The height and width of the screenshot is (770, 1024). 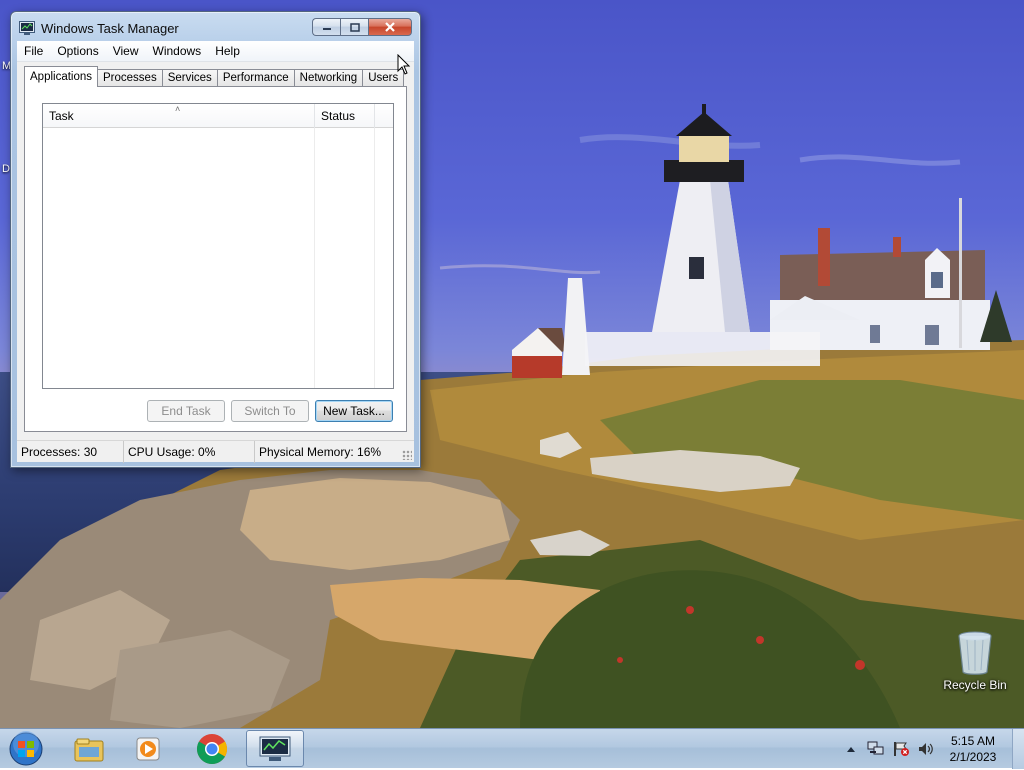 I want to click on column-header-status: Status, so click(x=345, y=116).